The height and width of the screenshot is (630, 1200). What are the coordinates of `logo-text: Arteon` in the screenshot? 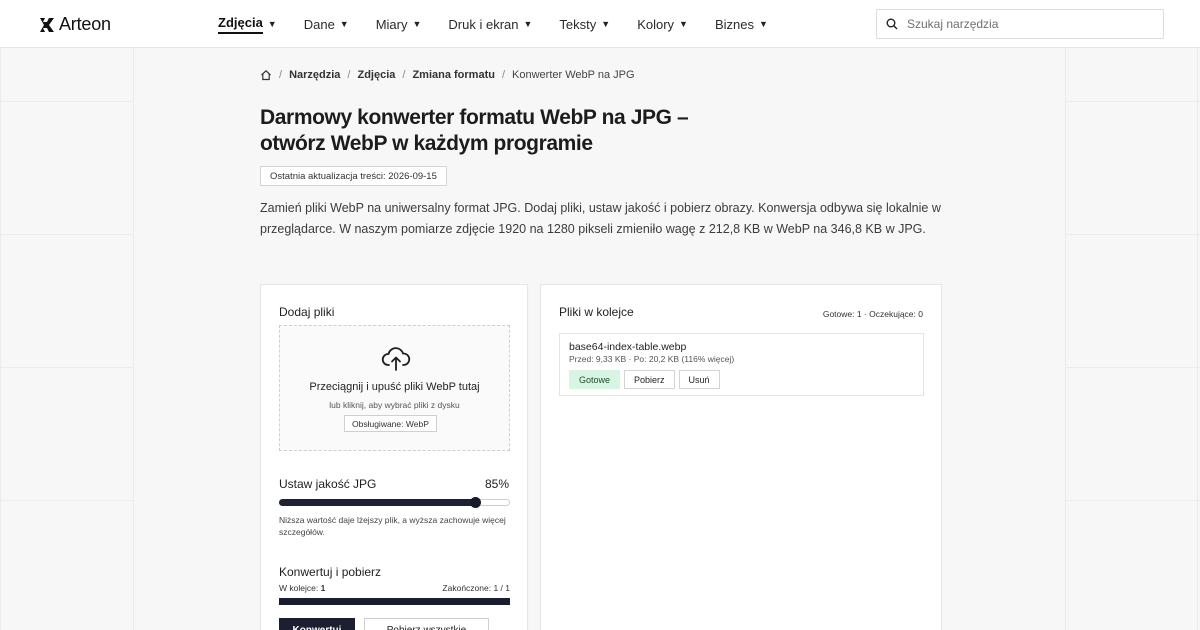 It's located at (85, 24).